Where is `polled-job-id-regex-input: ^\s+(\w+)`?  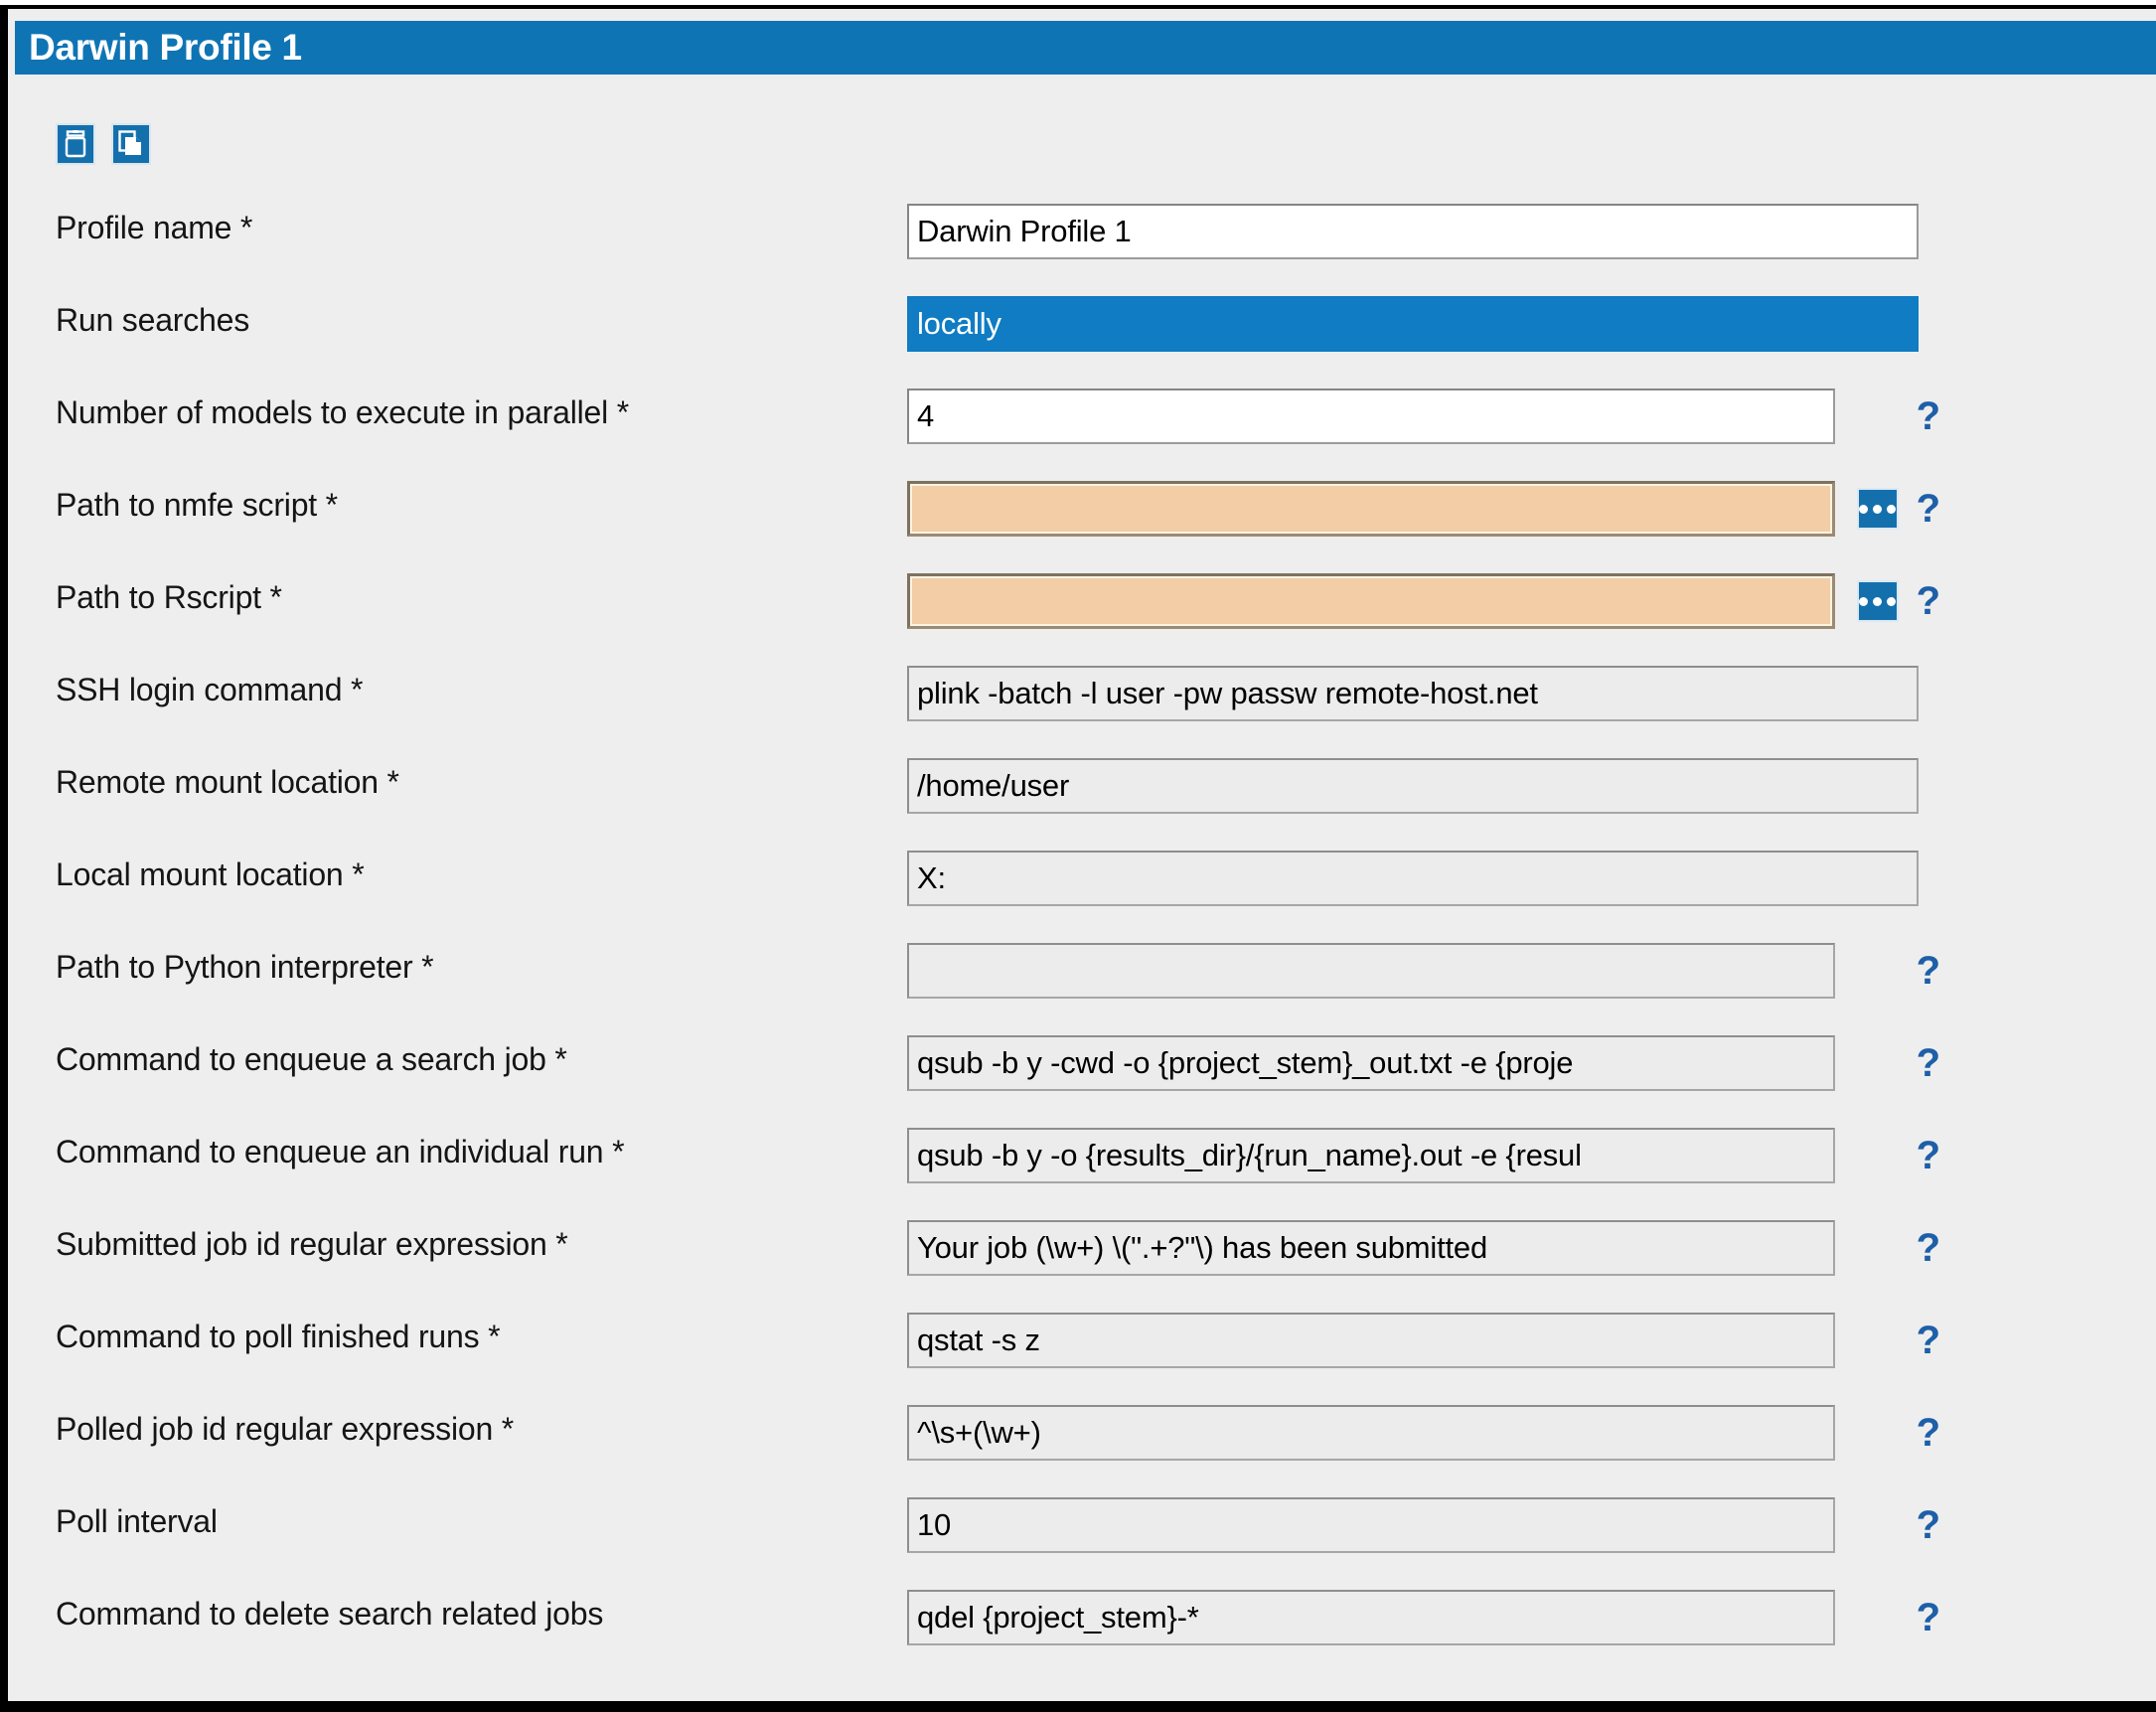 polled-job-id-regex-input: ^\s+(\w+) is located at coordinates (1371, 1433).